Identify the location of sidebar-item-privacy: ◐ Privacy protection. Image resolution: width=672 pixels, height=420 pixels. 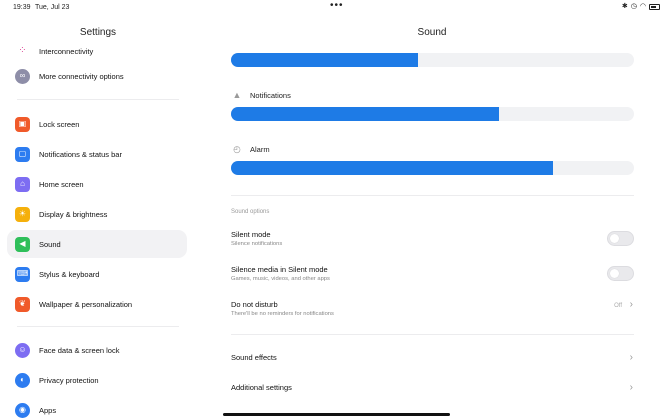
(97, 380).